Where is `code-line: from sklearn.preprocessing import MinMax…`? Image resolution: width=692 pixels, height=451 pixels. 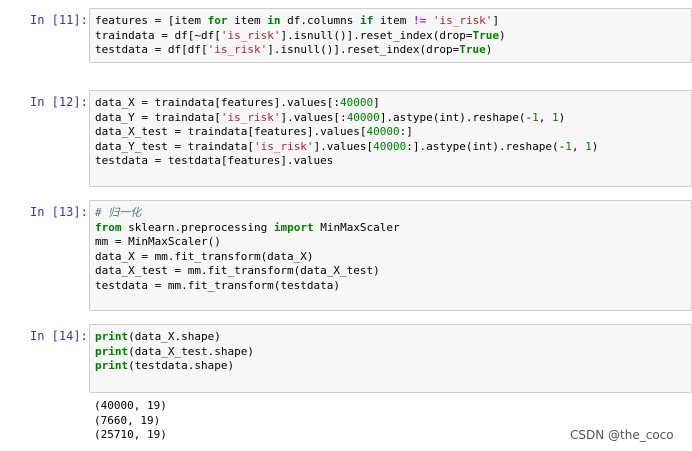
code-line: from sklearn.preprocessing import MinMax… is located at coordinates (247, 227).